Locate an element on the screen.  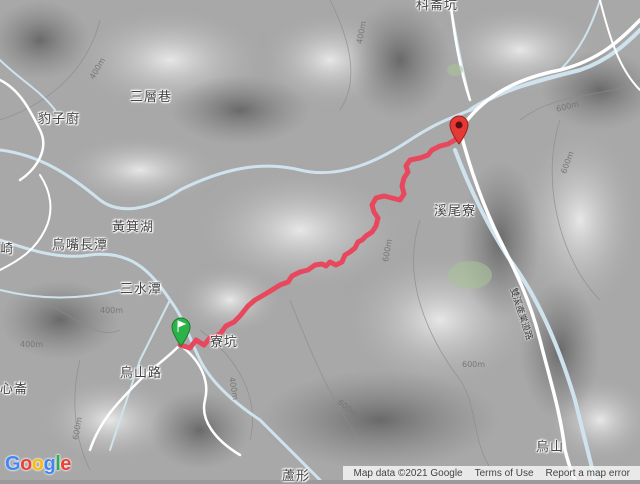
place-label-bottom: 蘆形 is located at coordinates (296, 476).